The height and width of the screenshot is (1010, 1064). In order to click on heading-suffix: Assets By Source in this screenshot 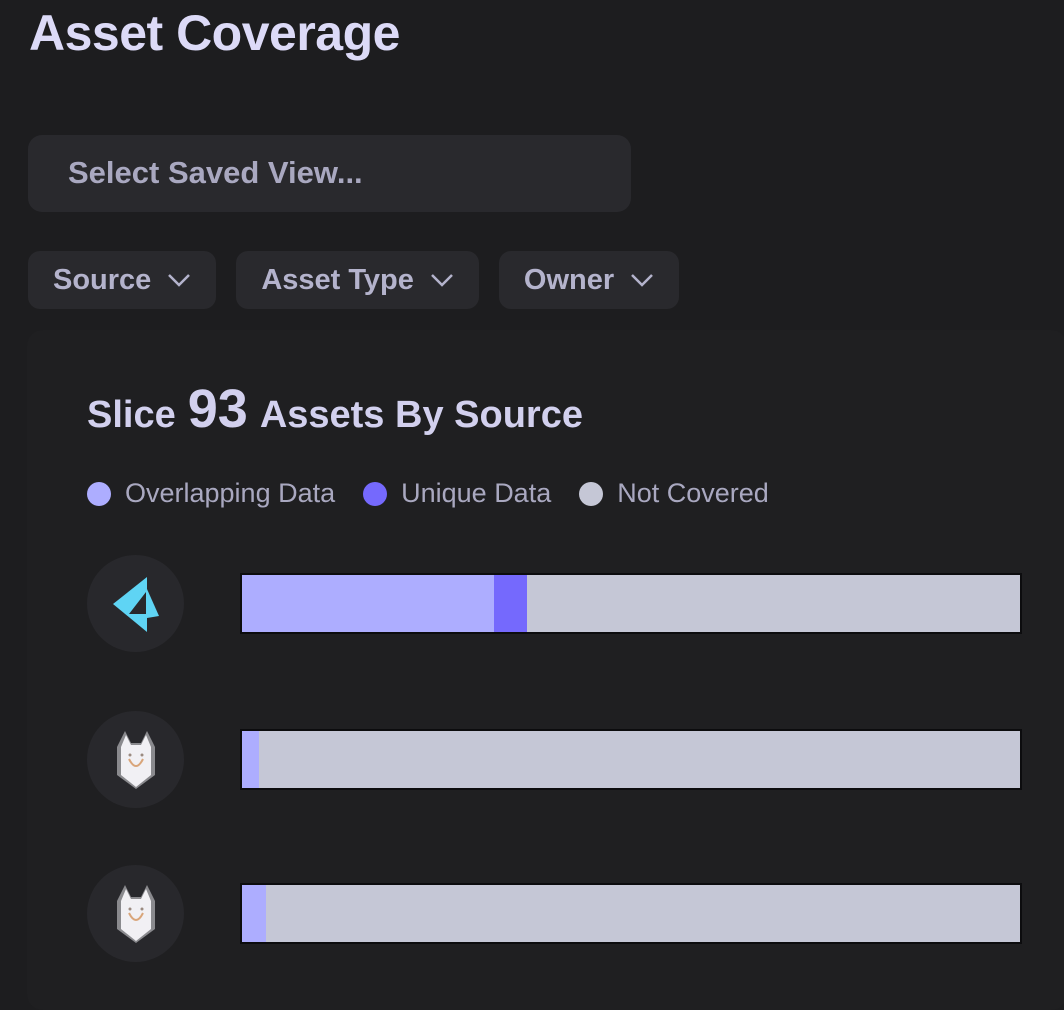, I will do `click(421, 415)`.